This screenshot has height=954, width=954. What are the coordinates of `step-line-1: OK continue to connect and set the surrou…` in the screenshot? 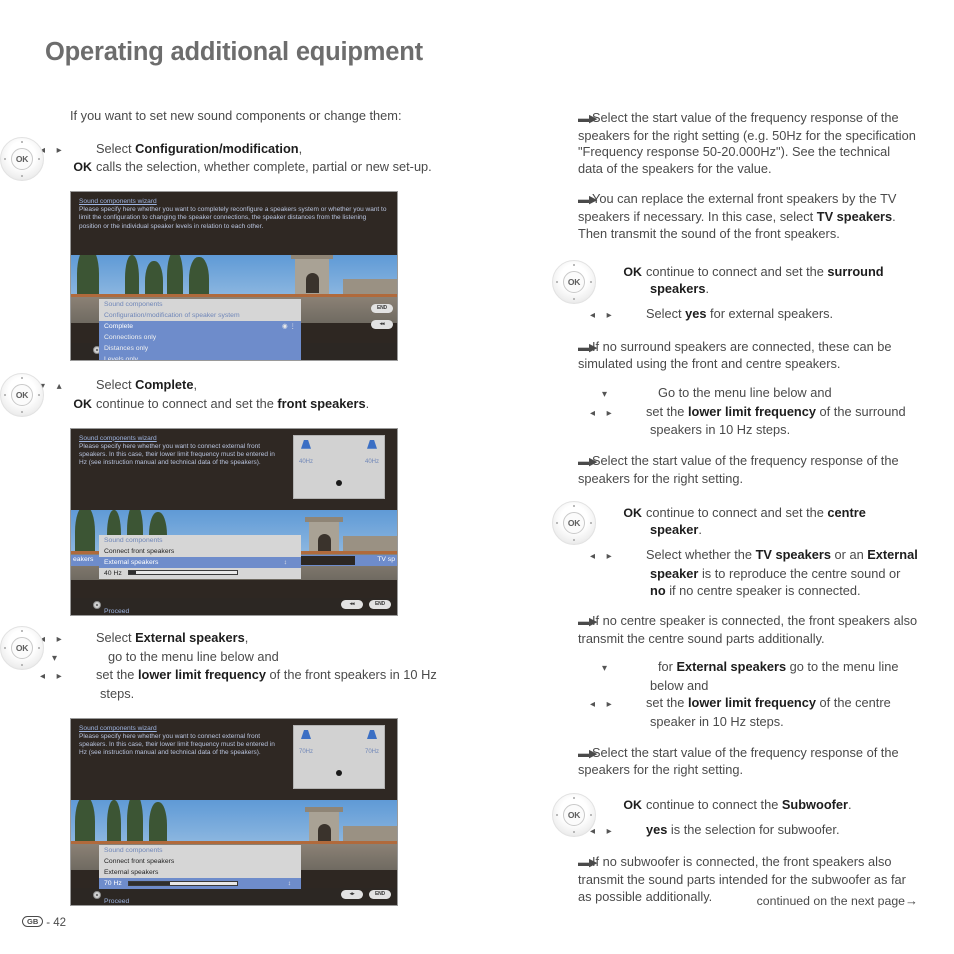 It's located at (769, 281).